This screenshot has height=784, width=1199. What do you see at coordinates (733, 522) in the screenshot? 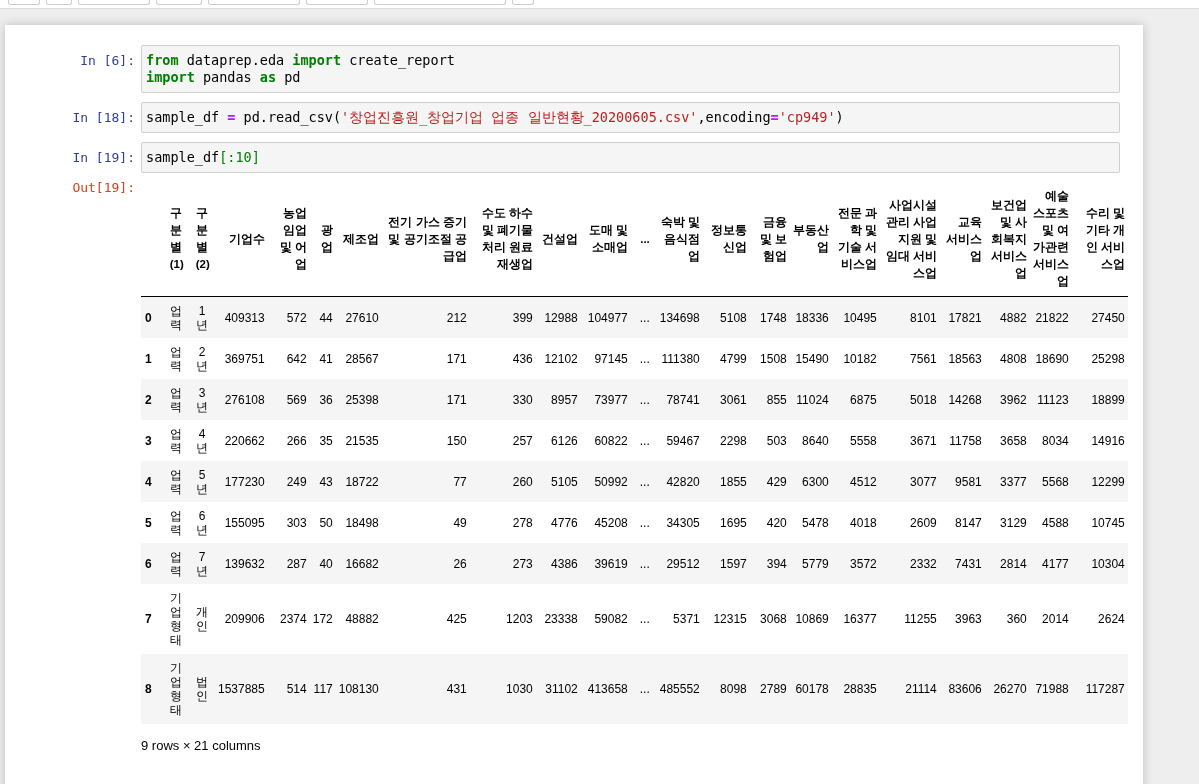
I see `table-cell: 1695` at bounding box center [733, 522].